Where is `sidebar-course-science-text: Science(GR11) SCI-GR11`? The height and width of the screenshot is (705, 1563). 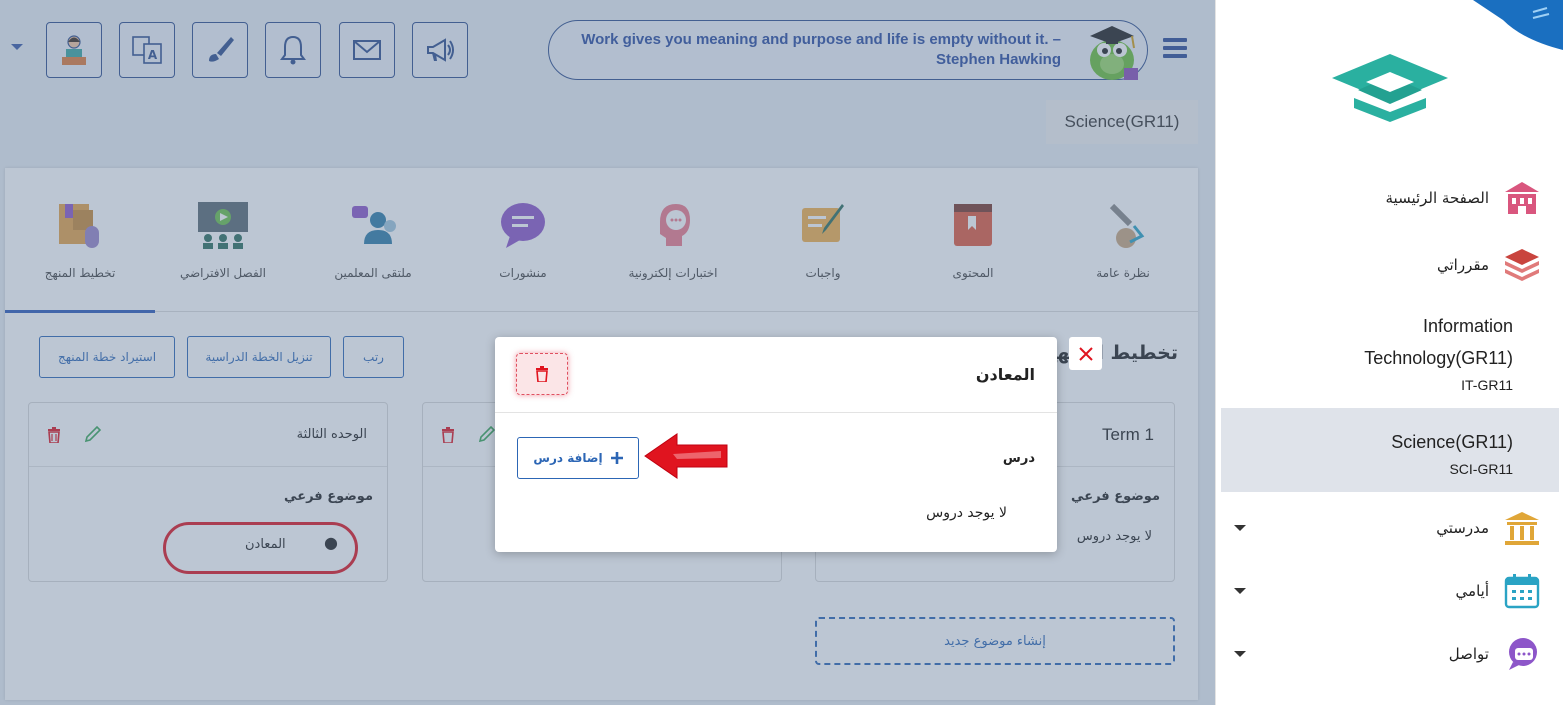 sidebar-course-science-text: Science(GR11) SCI-GR11 is located at coordinates (1452, 453).